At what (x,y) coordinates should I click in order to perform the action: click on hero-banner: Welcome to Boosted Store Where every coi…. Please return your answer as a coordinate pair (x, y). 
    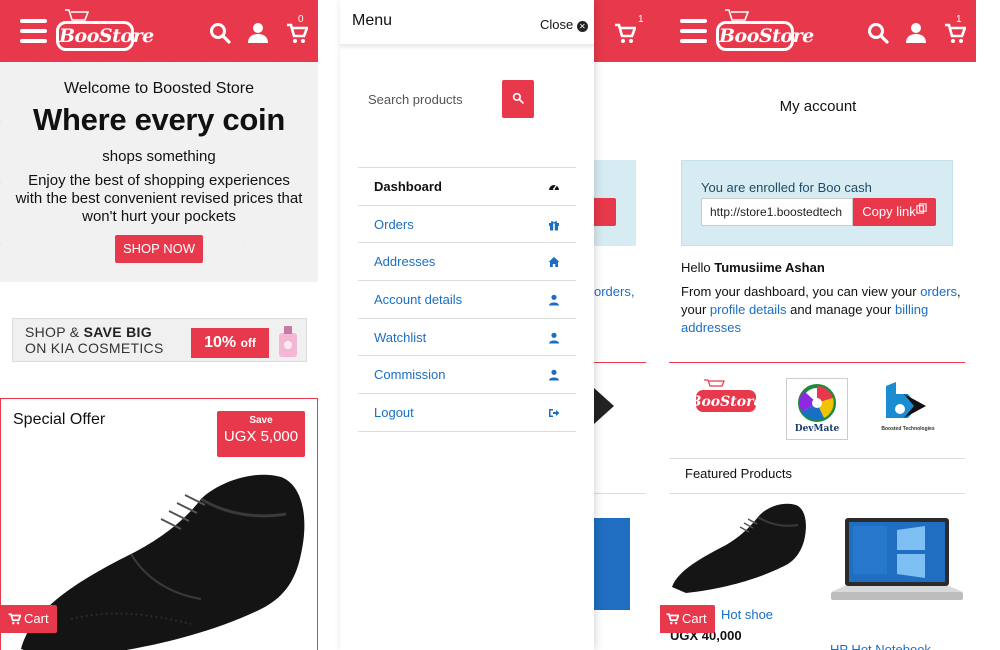
    Looking at the image, I should click on (159, 172).